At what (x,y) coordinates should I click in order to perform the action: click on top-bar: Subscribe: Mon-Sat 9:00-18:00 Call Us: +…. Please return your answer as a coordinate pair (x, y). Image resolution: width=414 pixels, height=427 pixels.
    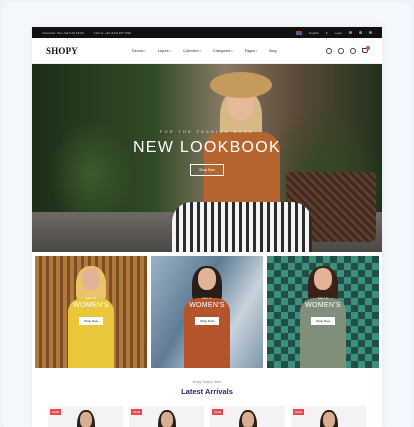
    Looking at the image, I should click on (207, 32).